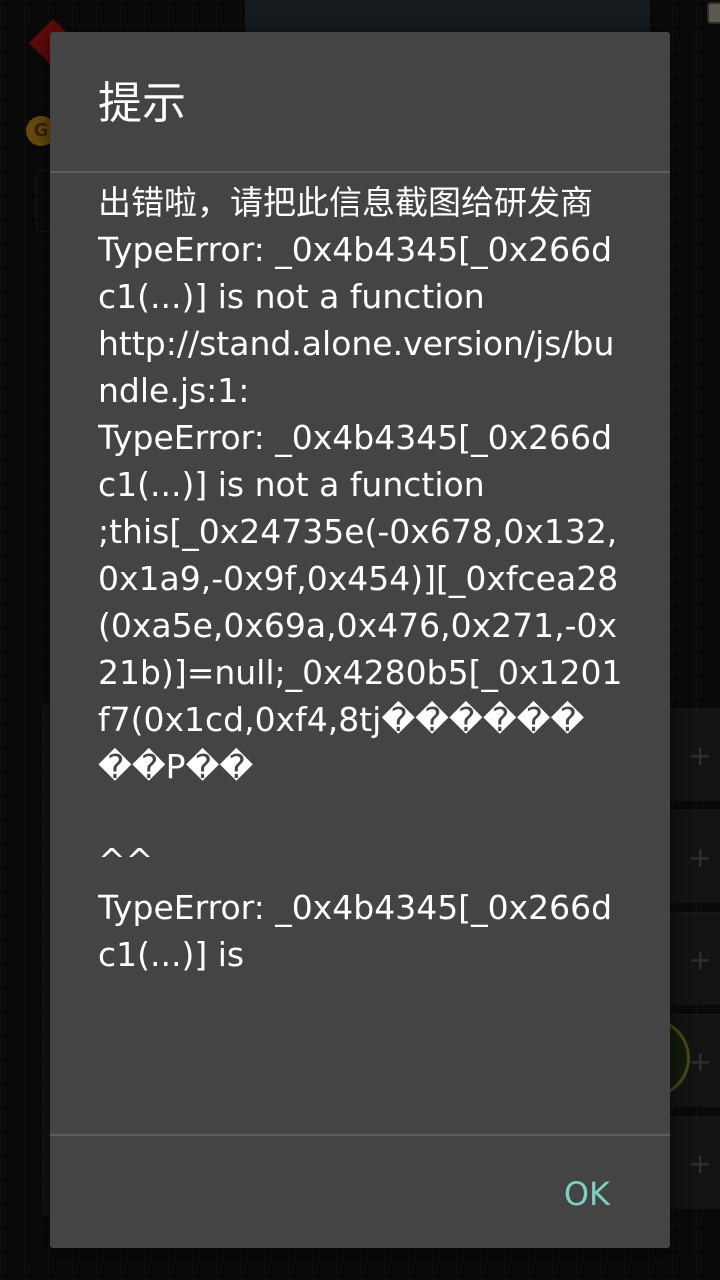 The width and height of the screenshot is (720, 1280). Describe the element at coordinates (142, 103) in the screenshot. I see `dialog-title: 提示` at that location.